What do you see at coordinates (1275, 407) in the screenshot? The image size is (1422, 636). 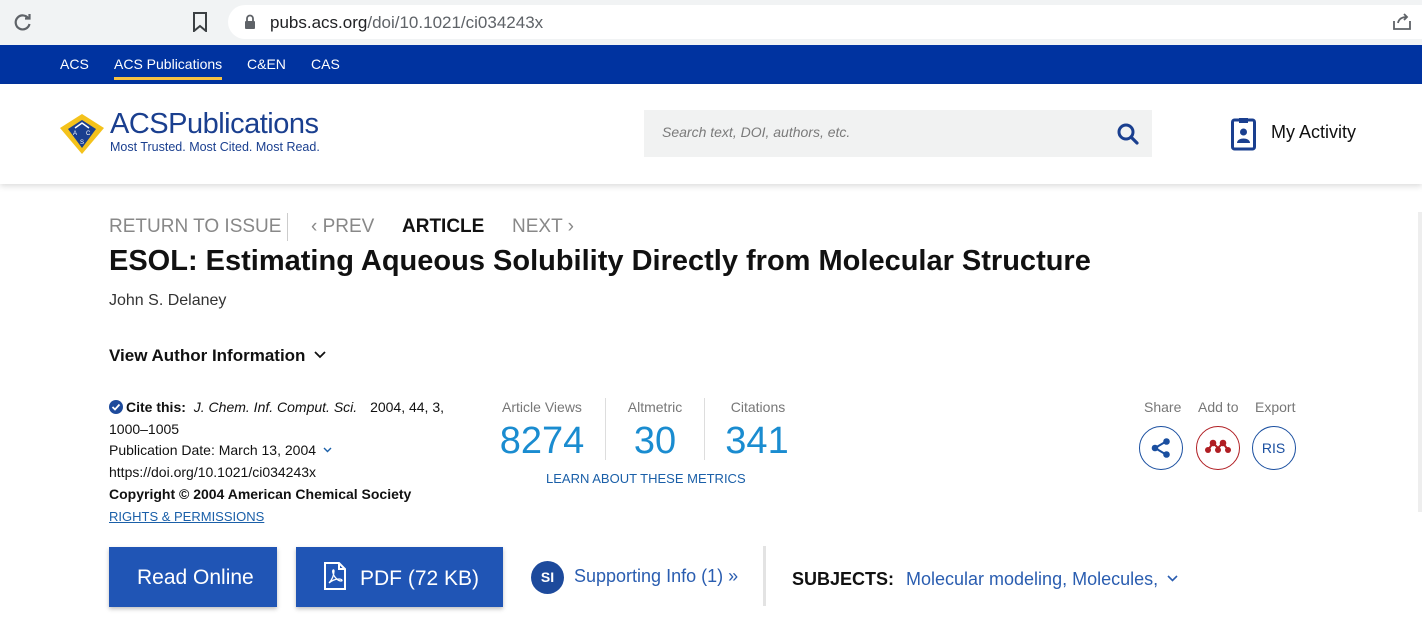 I see `export-label: Export` at bounding box center [1275, 407].